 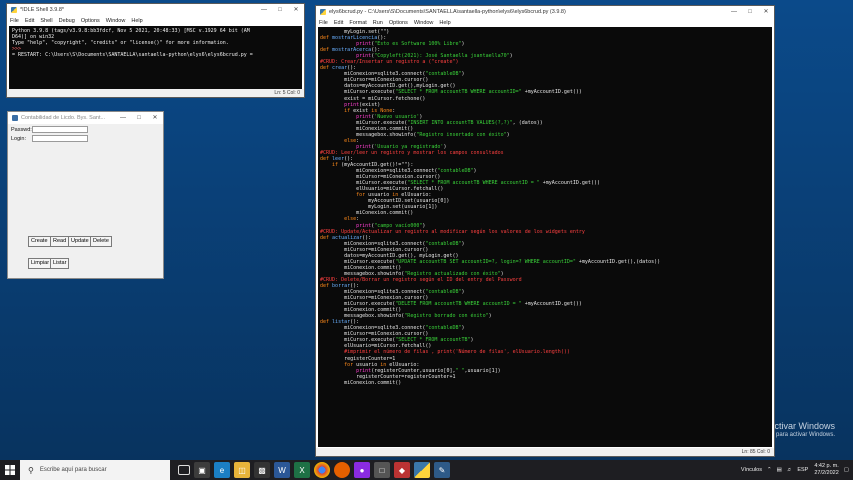 I want to click on editor-menu-help: Help, so click(x=444, y=23).